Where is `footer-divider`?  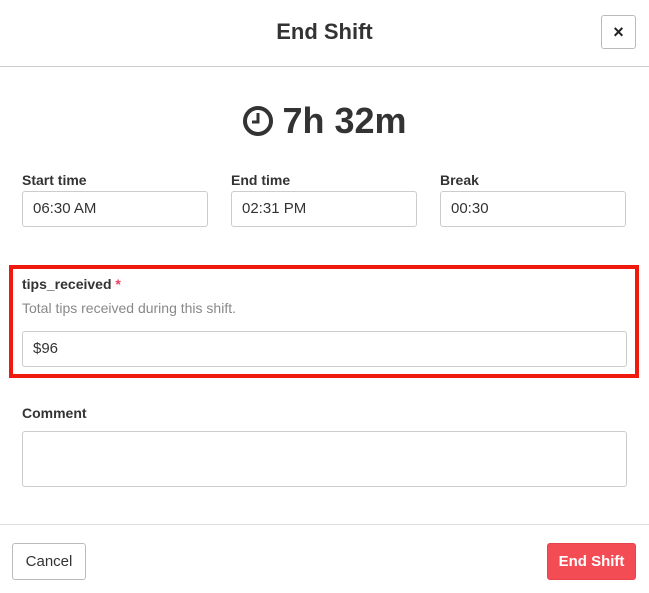
footer-divider is located at coordinates (324, 524).